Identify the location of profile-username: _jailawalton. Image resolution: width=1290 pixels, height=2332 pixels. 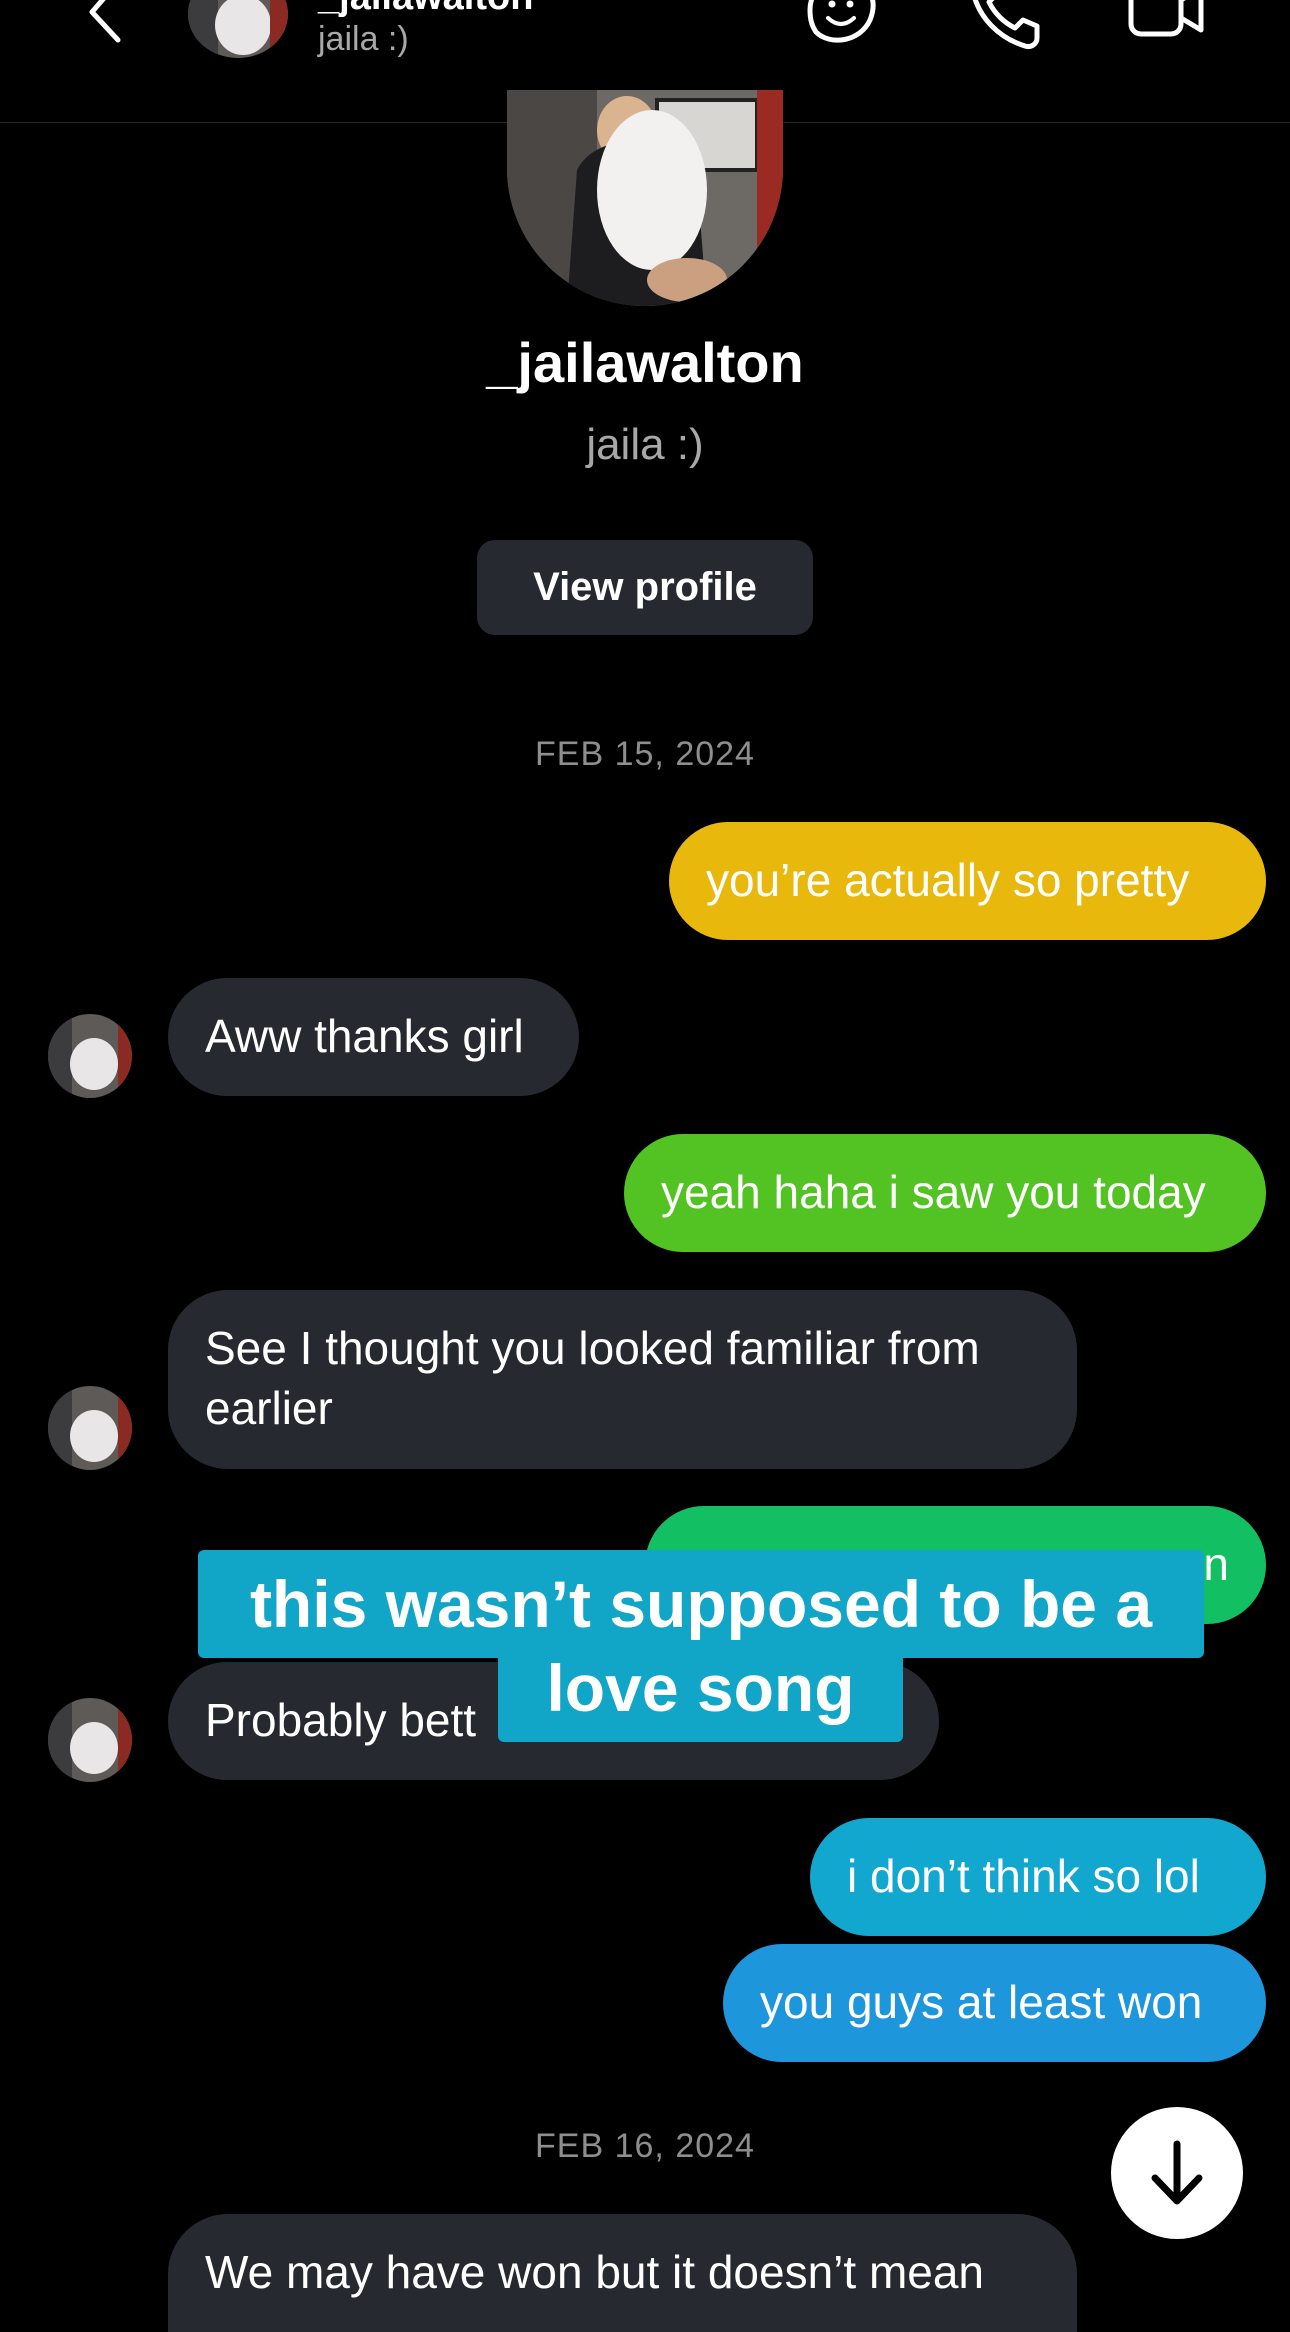
(645, 362).